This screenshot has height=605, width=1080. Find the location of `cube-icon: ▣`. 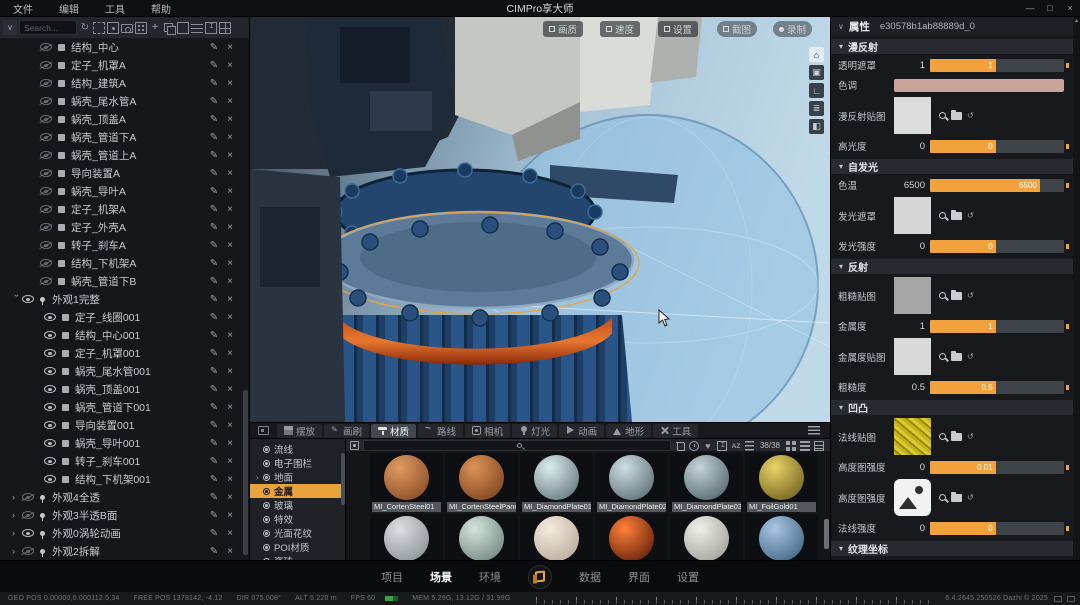

cube-icon: ▣ is located at coordinates (816, 72).